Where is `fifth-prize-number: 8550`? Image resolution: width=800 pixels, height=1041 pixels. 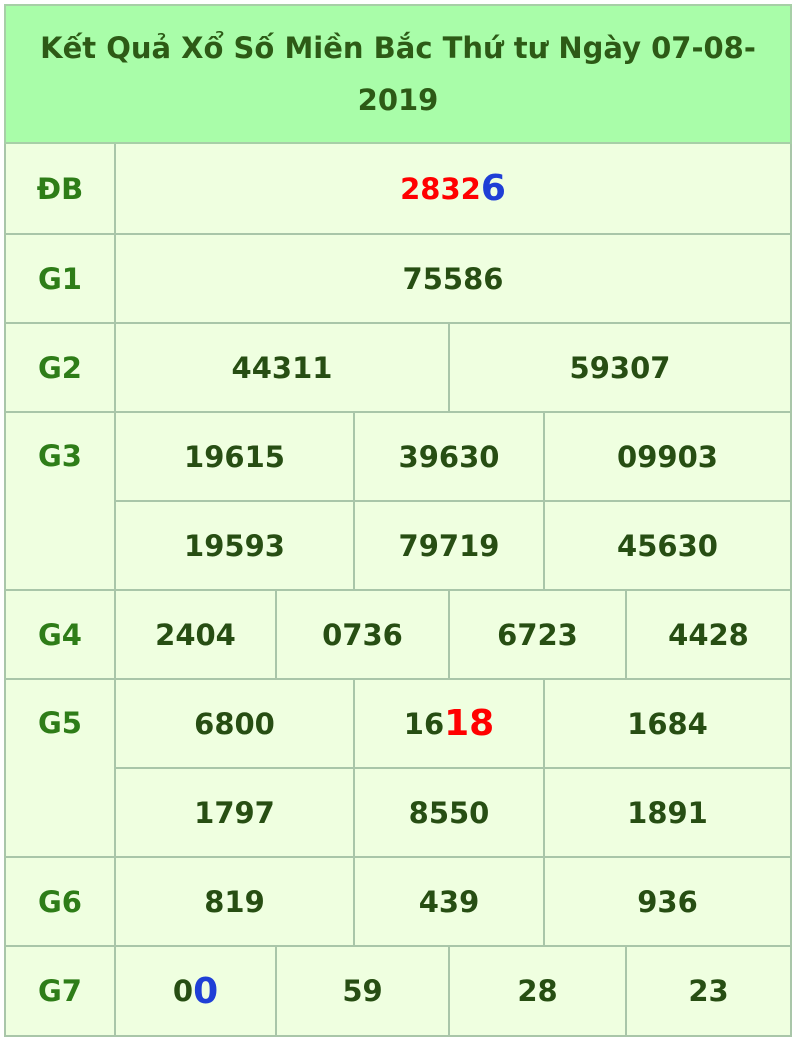
fifth-prize-number: 8550 is located at coordinates (450, 813).